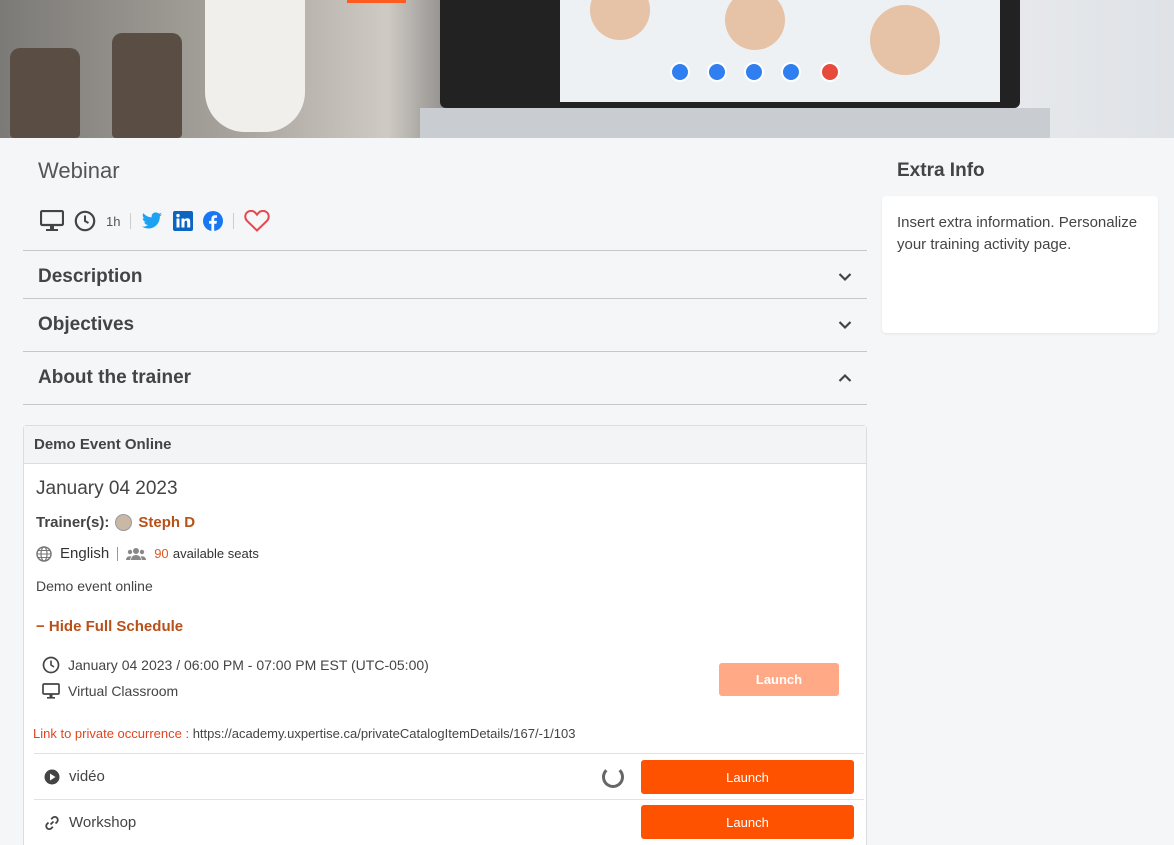  Describe the element at coordinates (166, 522) in the screenshot. I see `trainer-name-link: Steph D` at that location.